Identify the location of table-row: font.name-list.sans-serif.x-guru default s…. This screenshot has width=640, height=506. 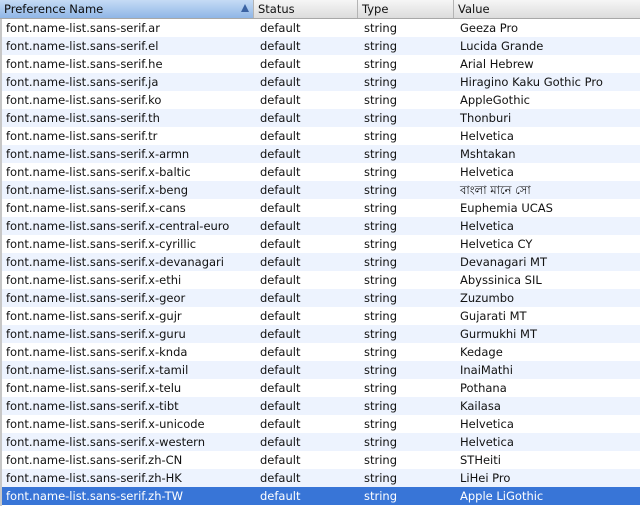
(320, 334).